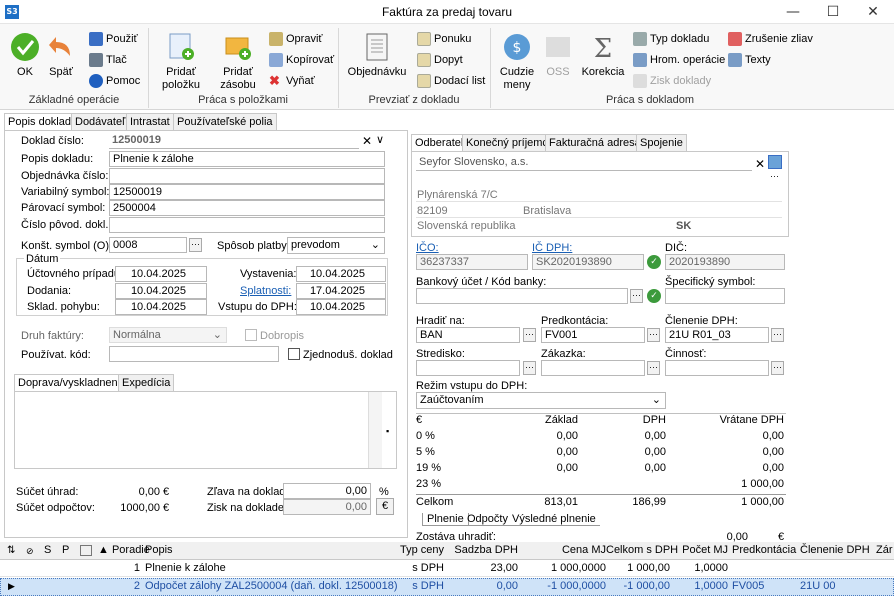 This screenshot has height=608, width=894. I want to click on minimize-button: —, so click(793, 12).